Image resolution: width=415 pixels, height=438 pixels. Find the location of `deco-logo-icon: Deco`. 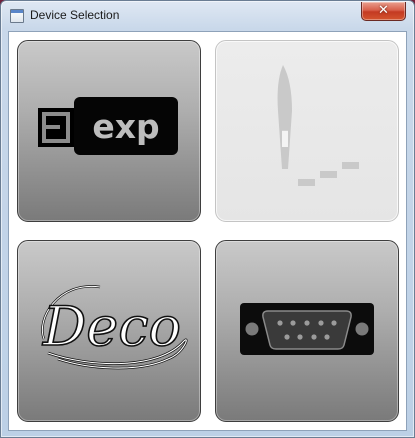

deco-logo-icon: Deco is located at coordinates (114, 327).